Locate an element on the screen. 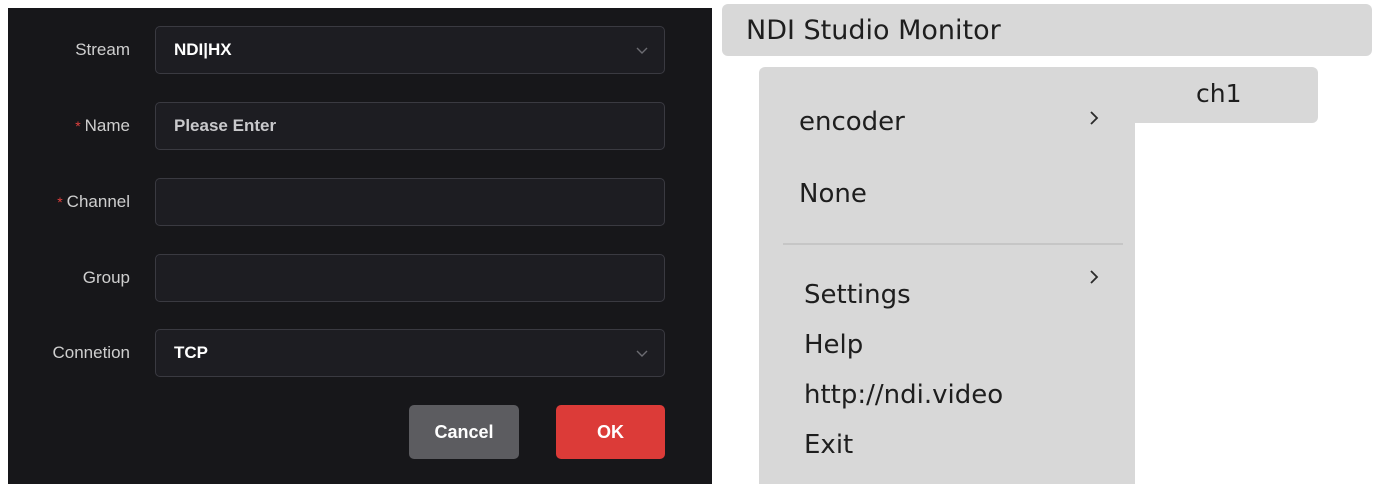 The image size is (1379, 484). name-row: * Name Please Enter is located at coordinates (360, 126).